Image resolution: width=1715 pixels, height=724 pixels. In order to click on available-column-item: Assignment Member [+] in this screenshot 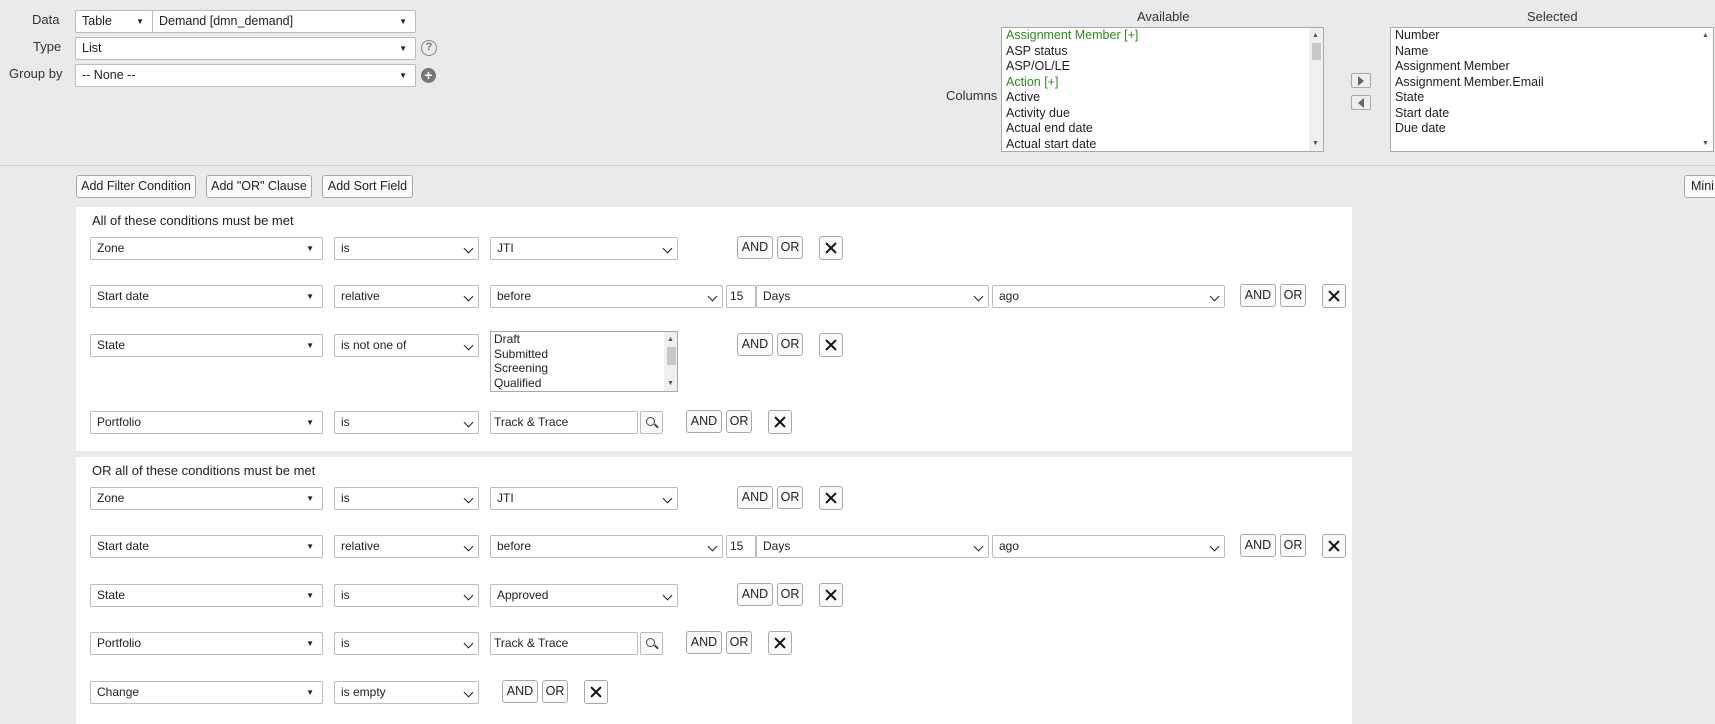, I will do `click(1163, 36)`.